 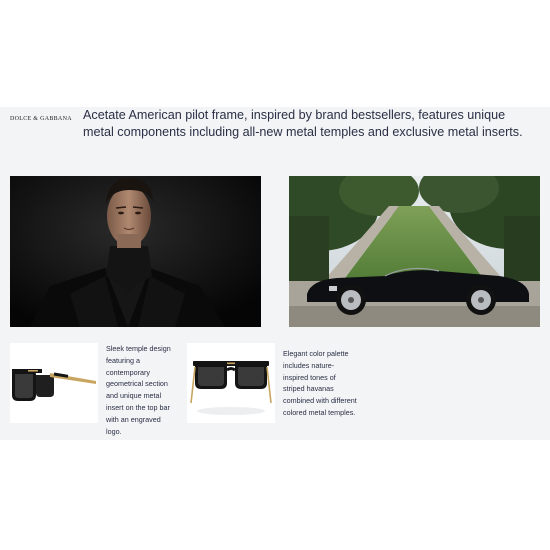 I want to click on car-illustration, so click(x=414, y=251).